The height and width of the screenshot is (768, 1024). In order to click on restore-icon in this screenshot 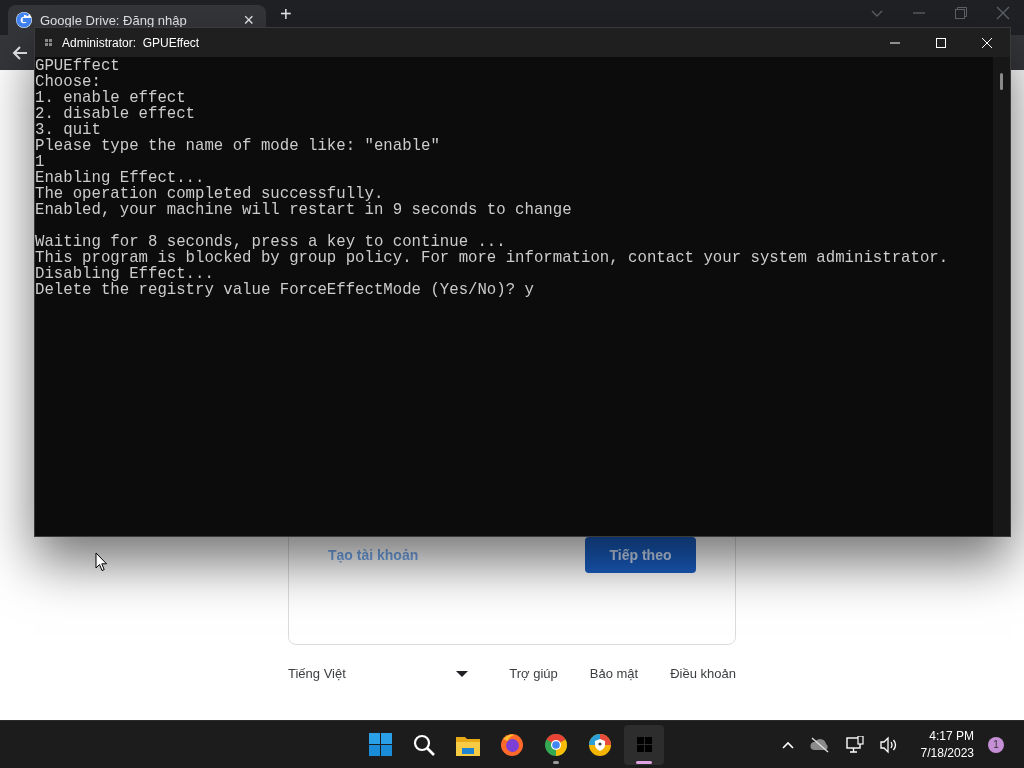, I will do `click(961, 13)`.